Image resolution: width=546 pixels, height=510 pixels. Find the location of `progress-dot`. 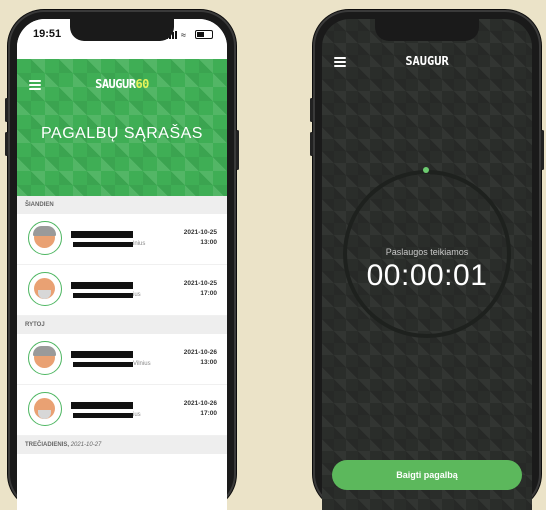

progress-dot is located at coordinates (426, 170).